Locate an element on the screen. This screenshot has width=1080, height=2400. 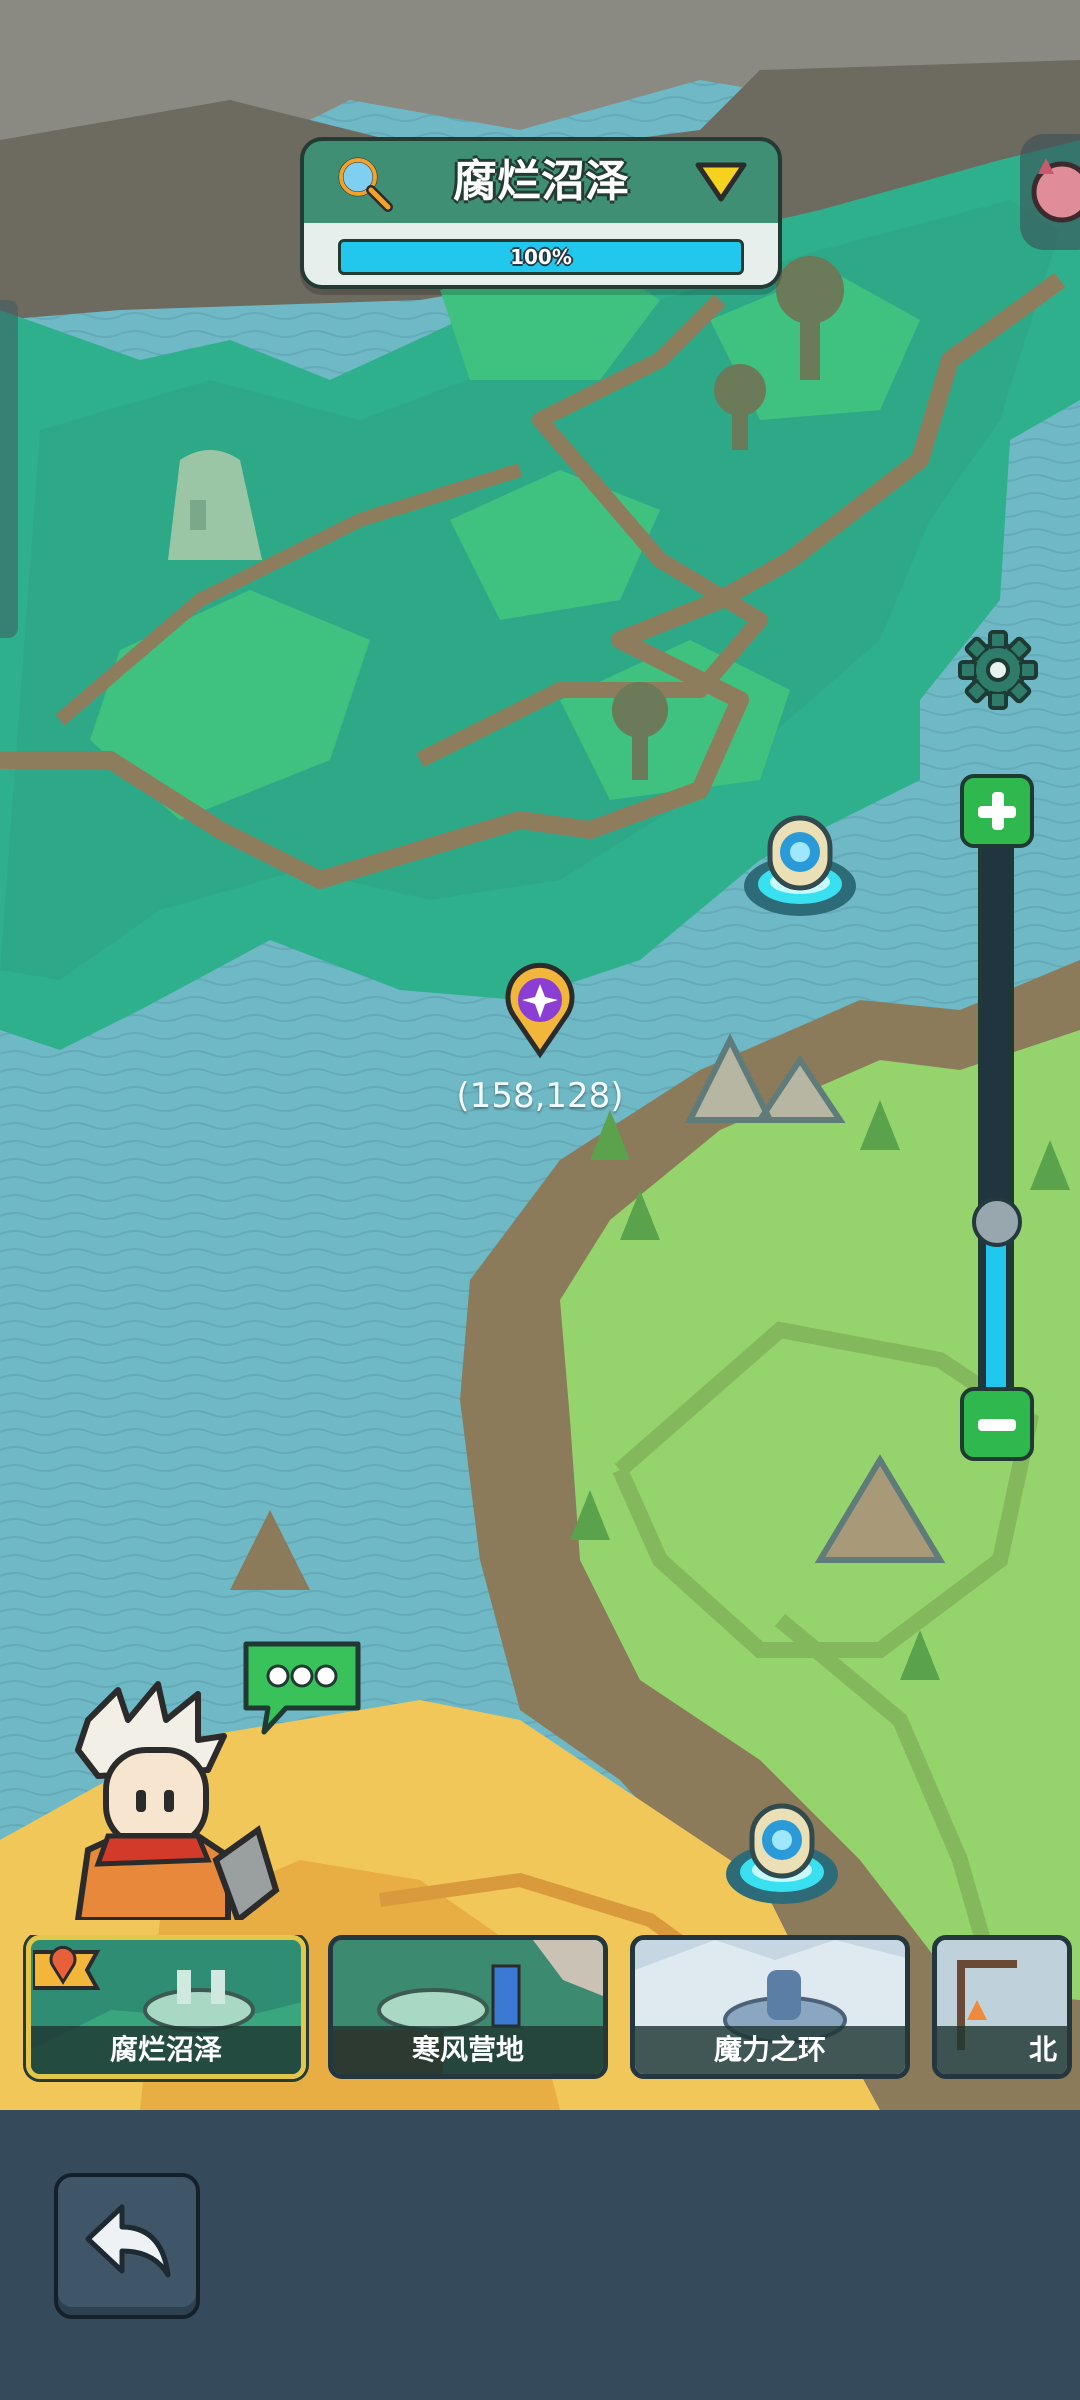
chevron-down-icon is located at coordinates (721, 181).